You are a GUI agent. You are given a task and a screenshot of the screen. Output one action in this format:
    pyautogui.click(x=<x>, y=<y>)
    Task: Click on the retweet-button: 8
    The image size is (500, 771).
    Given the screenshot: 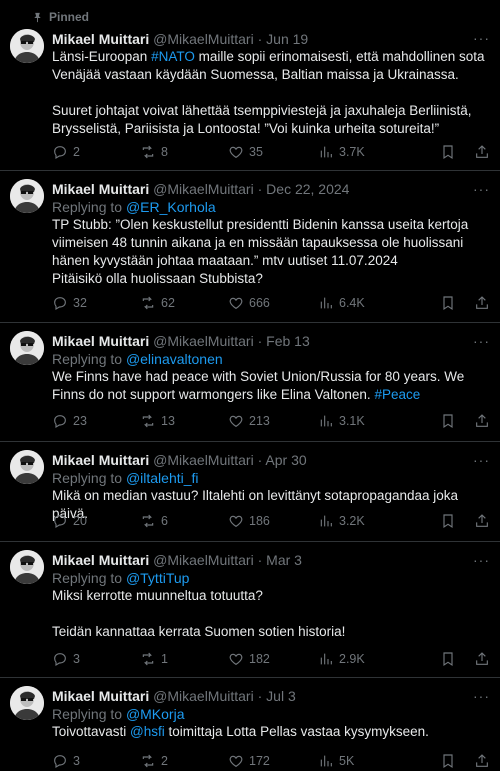 What is the action you would take?
    pyautogui.click(x=184, y=152)
    